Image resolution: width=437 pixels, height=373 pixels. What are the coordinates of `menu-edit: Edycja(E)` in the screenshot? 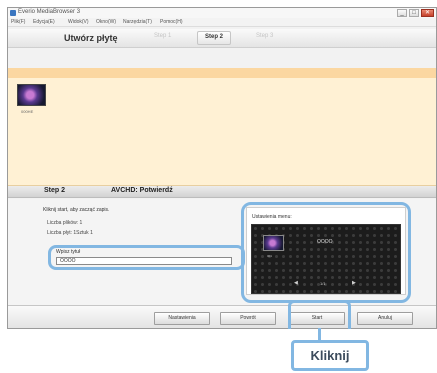 It's located at (44, 22).